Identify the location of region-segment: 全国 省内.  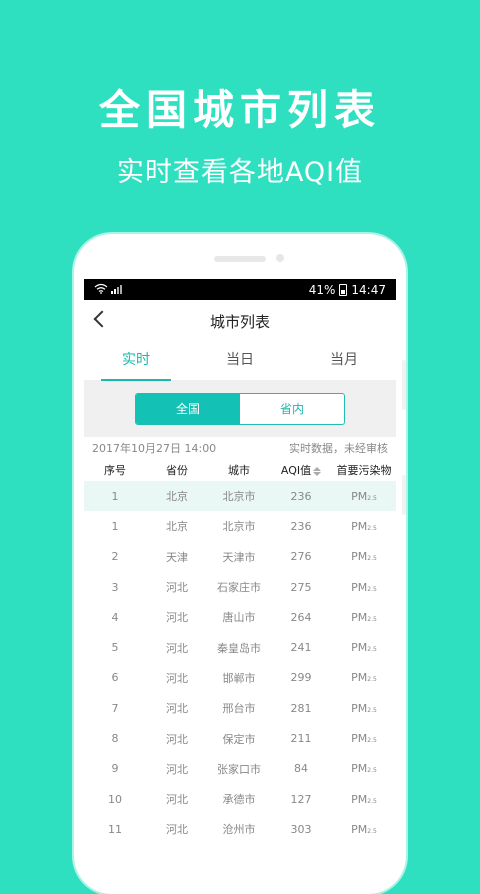
(240, 409).